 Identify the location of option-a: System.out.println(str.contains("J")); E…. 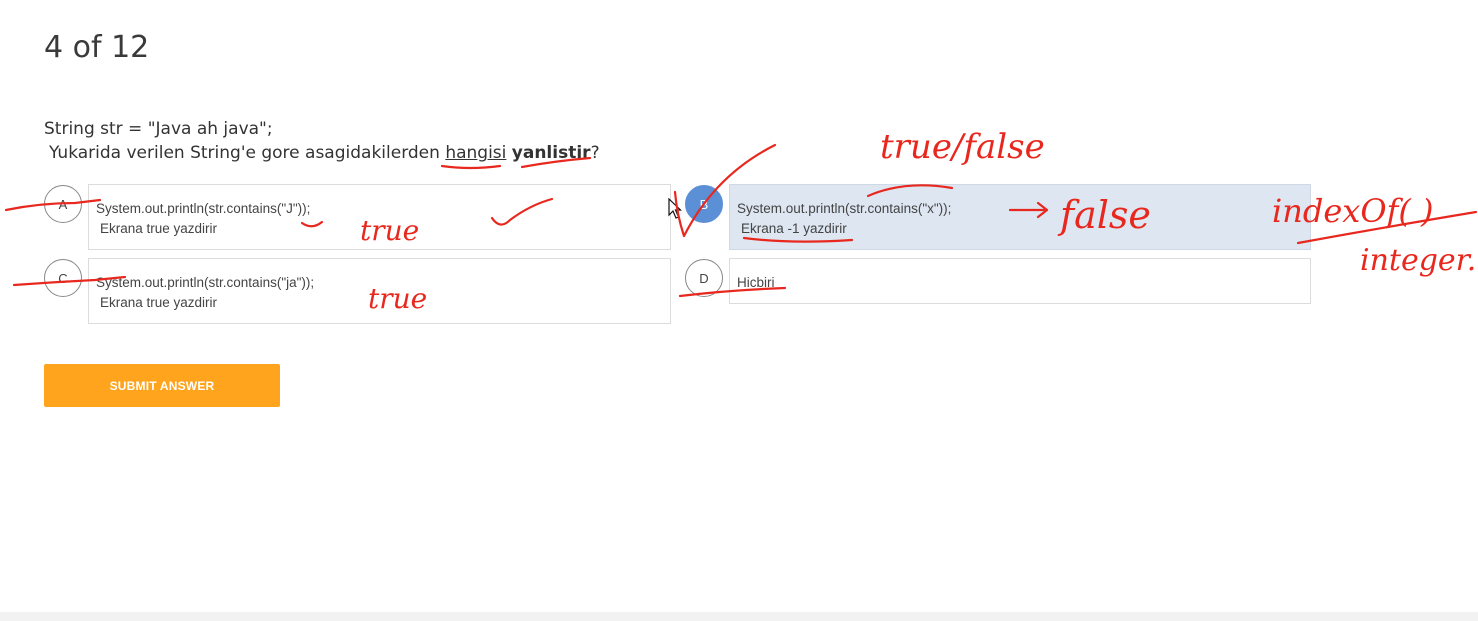
(379, 217).